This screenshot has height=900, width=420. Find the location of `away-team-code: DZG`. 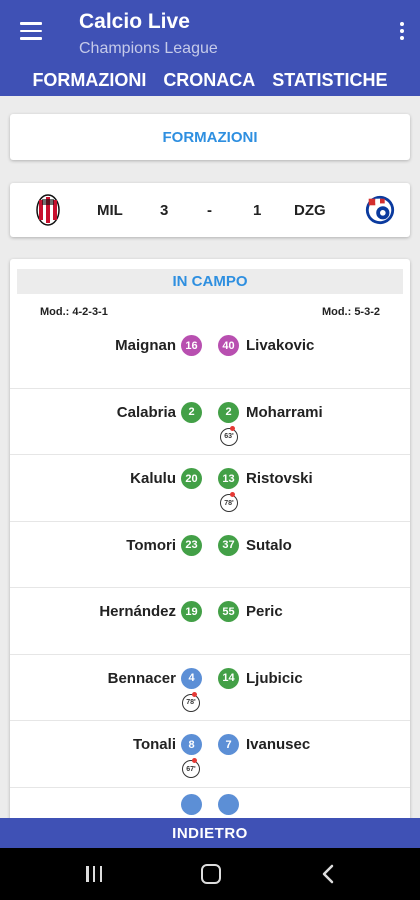

away-team-code: DZG is located at coordinates (310, 210).